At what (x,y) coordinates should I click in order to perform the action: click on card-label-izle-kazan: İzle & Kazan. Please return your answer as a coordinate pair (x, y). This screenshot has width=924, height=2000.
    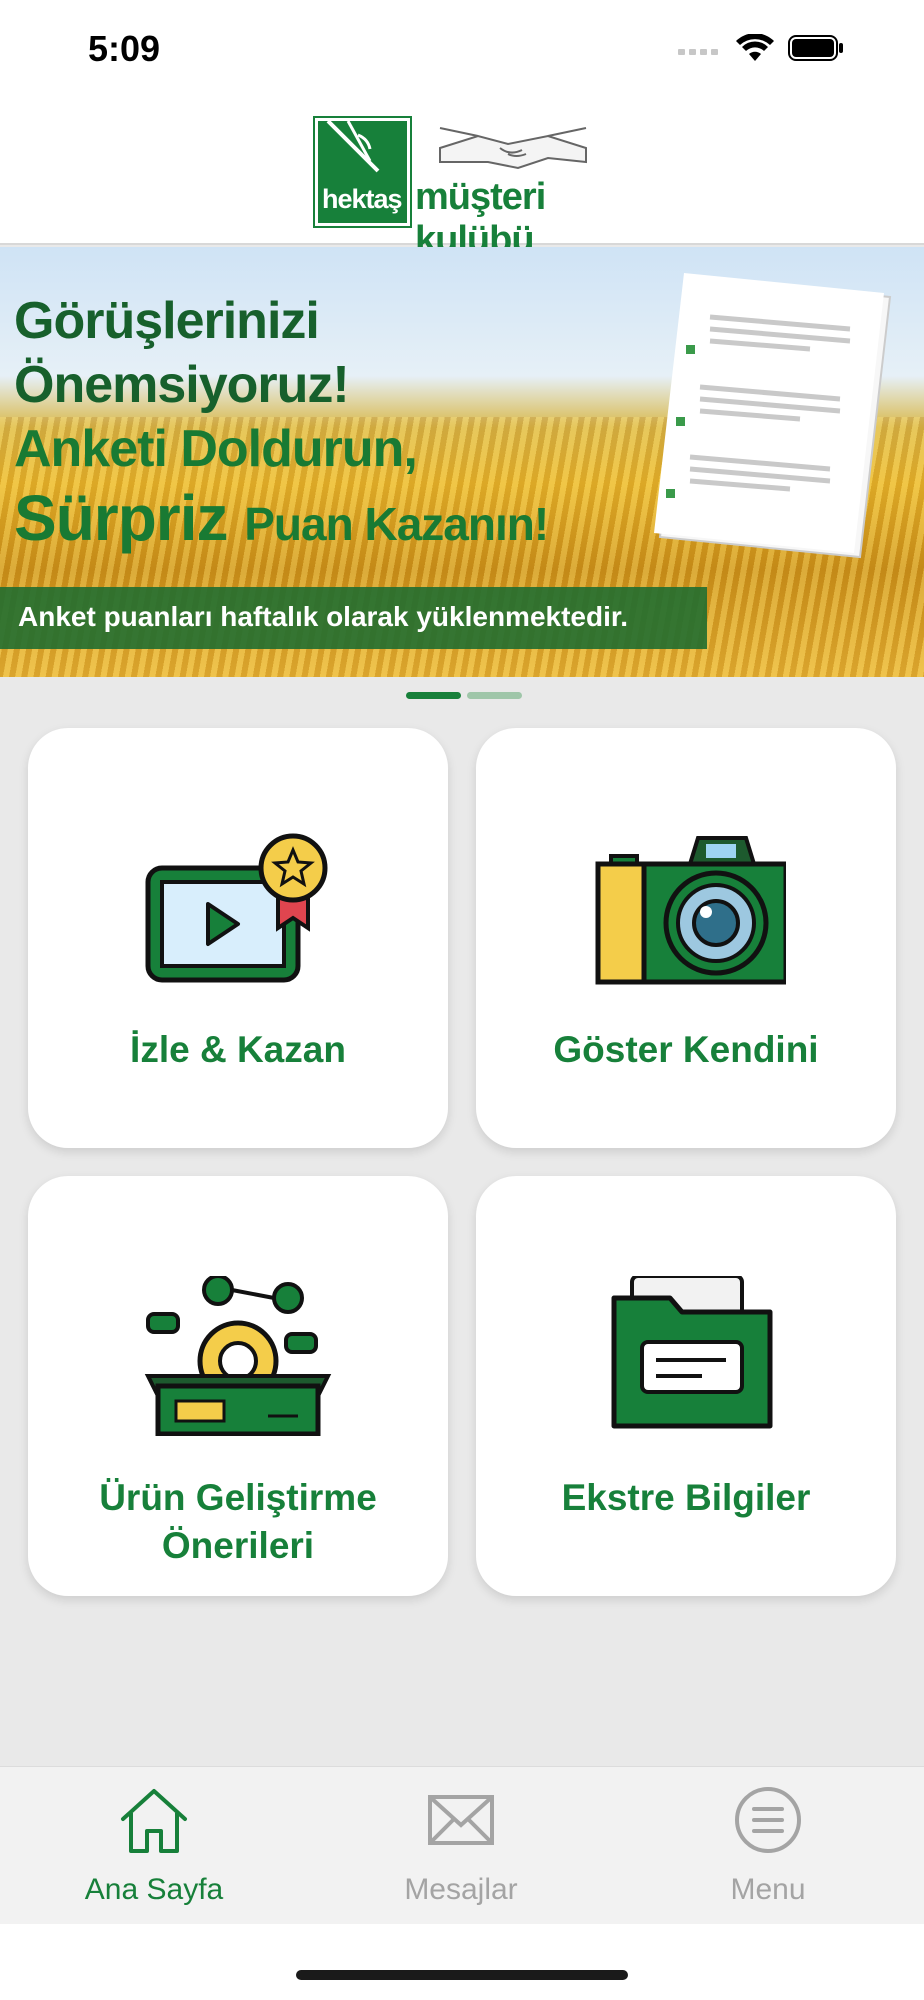
    Looking at the image, I should click on (238, 1049).